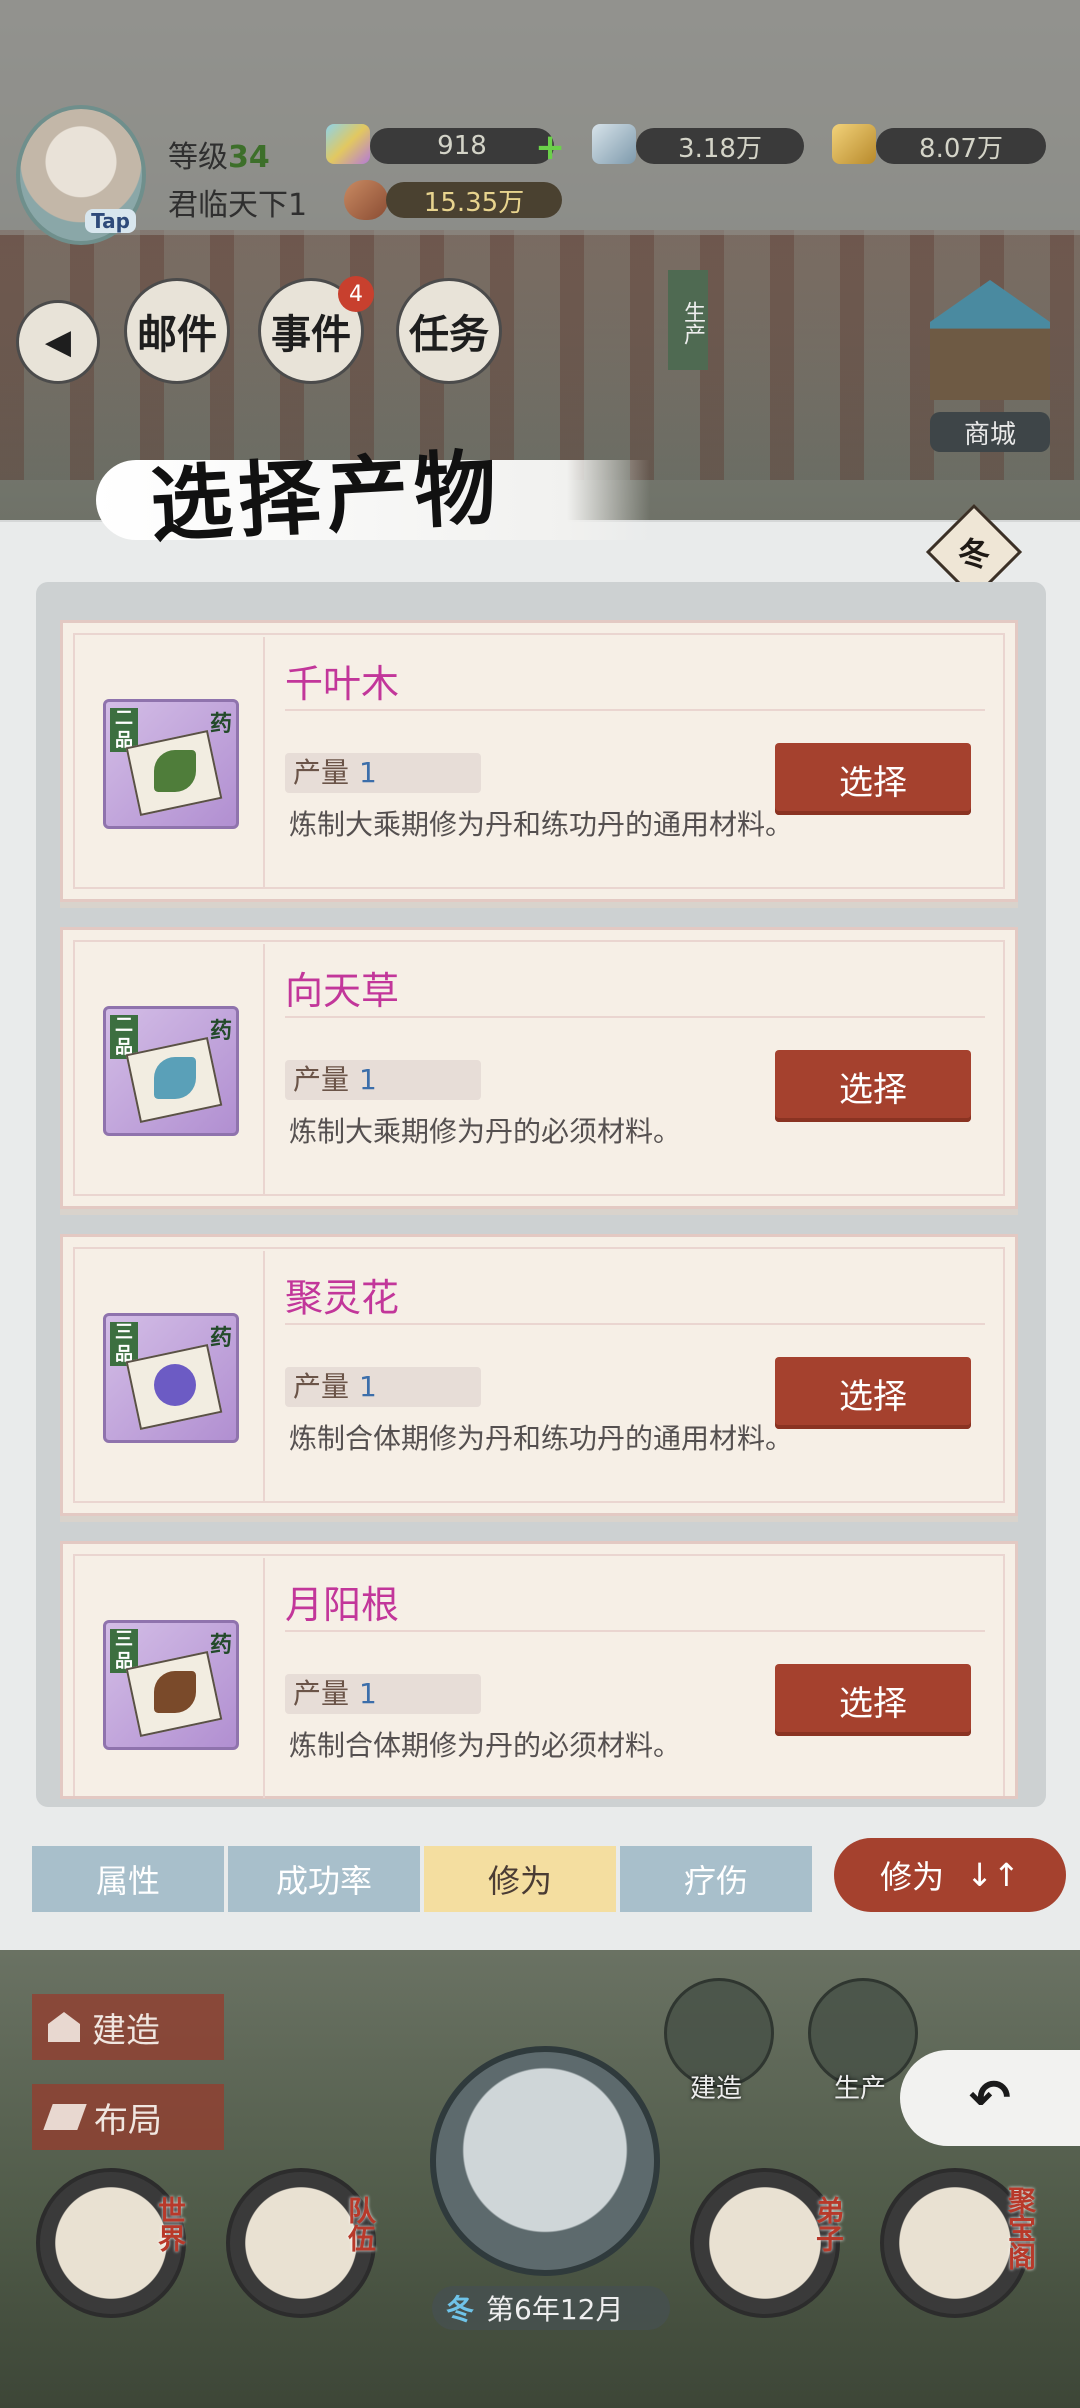  What do you see at coordinates (974, 553) in the screenshot?
I see `season-badge-text: 冬` at bounding box center [974, 553].